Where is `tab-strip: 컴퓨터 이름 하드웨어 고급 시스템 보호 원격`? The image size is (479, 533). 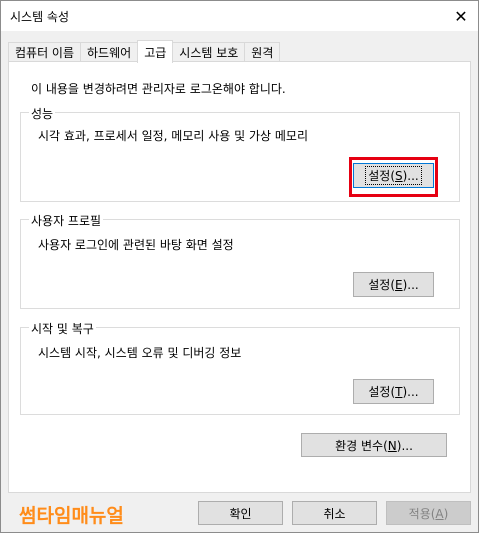 tab-strip: 컴퓨터 이름 하드웨어 고급 시스템 보호 원격 is located at coordinates (144, 51).